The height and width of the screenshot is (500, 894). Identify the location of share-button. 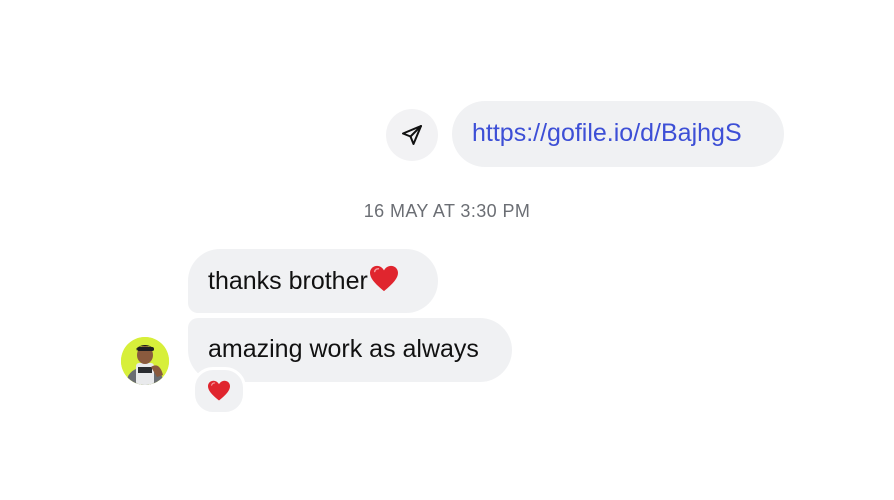
(412, 135).